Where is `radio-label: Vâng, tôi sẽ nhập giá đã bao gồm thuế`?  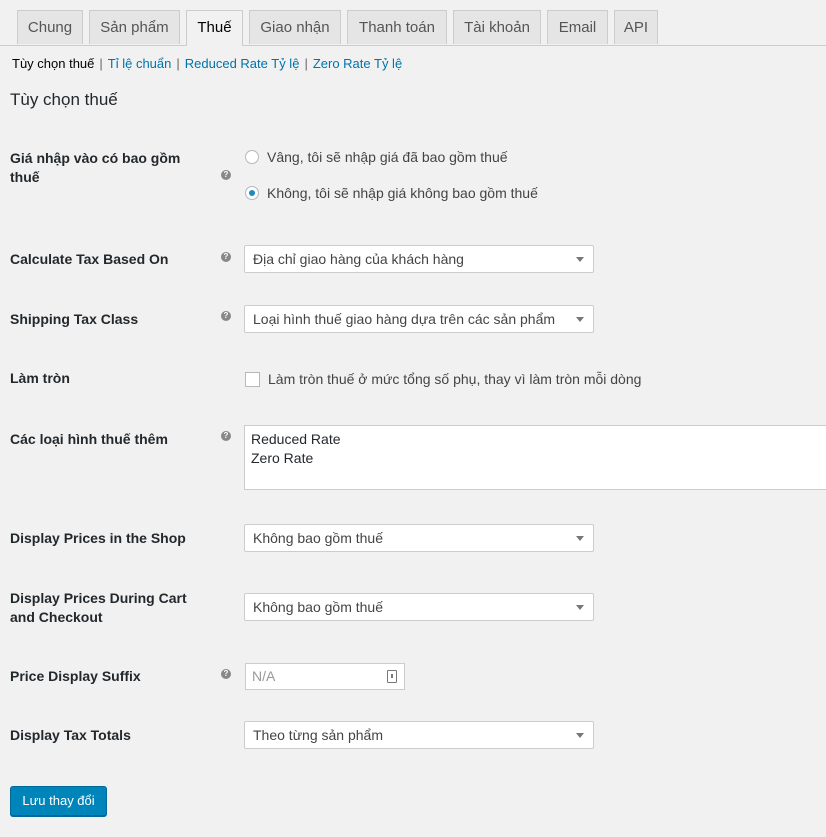 radio-label: Vâng, tôi sẽ nhập giá đã bao gồm thuế is located at coordinates (387, 157).